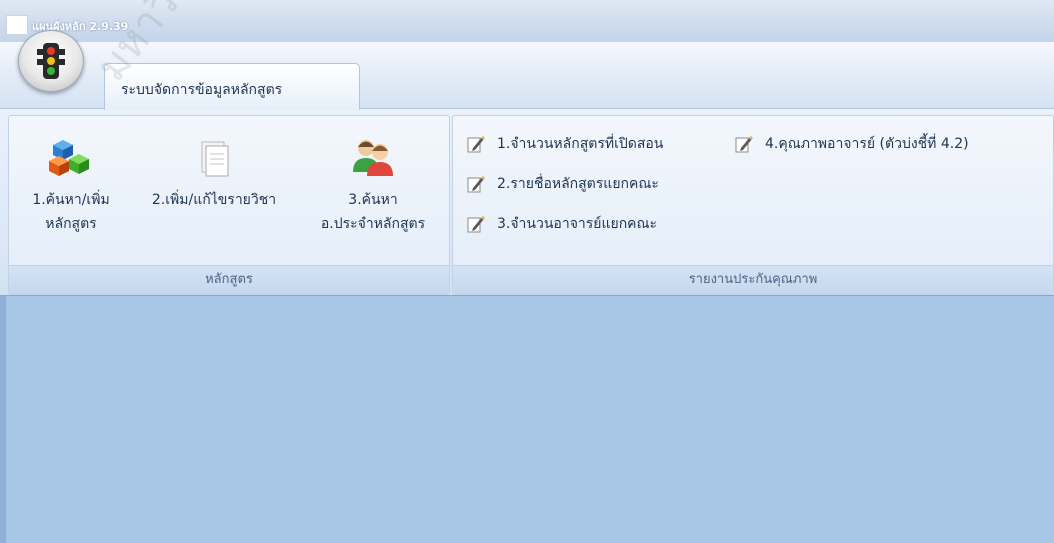 The width and height of the screenshot is (1054, 543). I want to click on report-label: 2.รายชื่อหลักสูตรแยกคณะ, so click(578, 184).